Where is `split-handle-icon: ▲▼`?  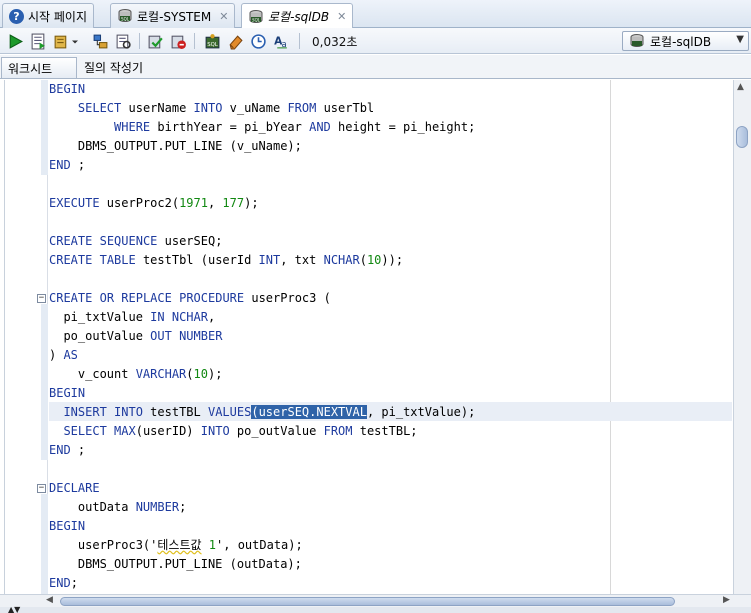 split-handle-icon: ▲▼ is located at coordinates (14, 609).